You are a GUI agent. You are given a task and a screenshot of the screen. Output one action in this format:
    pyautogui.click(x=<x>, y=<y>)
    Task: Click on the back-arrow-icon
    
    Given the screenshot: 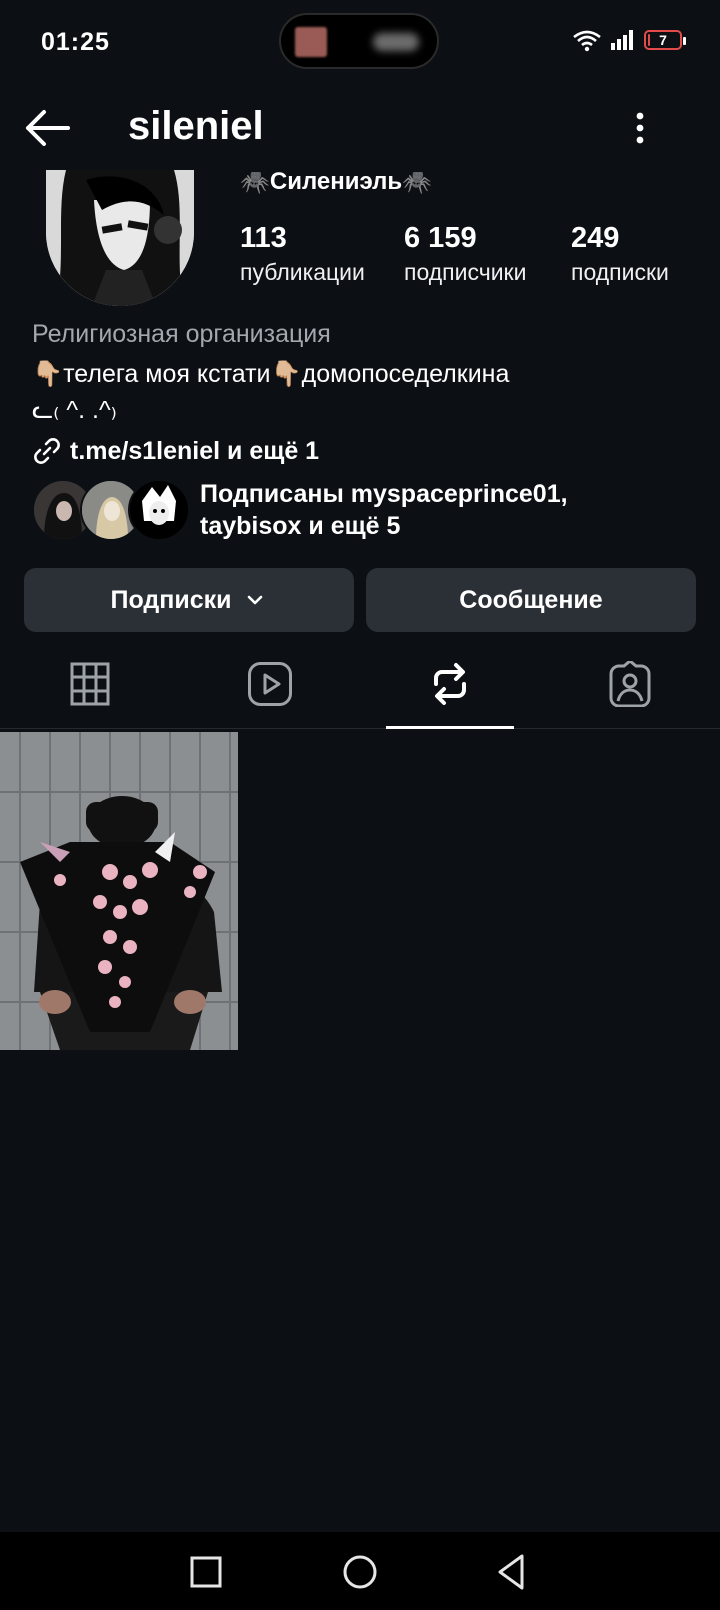 What is the action you would take?
    pyautogui.click(x=48, y=128)
    